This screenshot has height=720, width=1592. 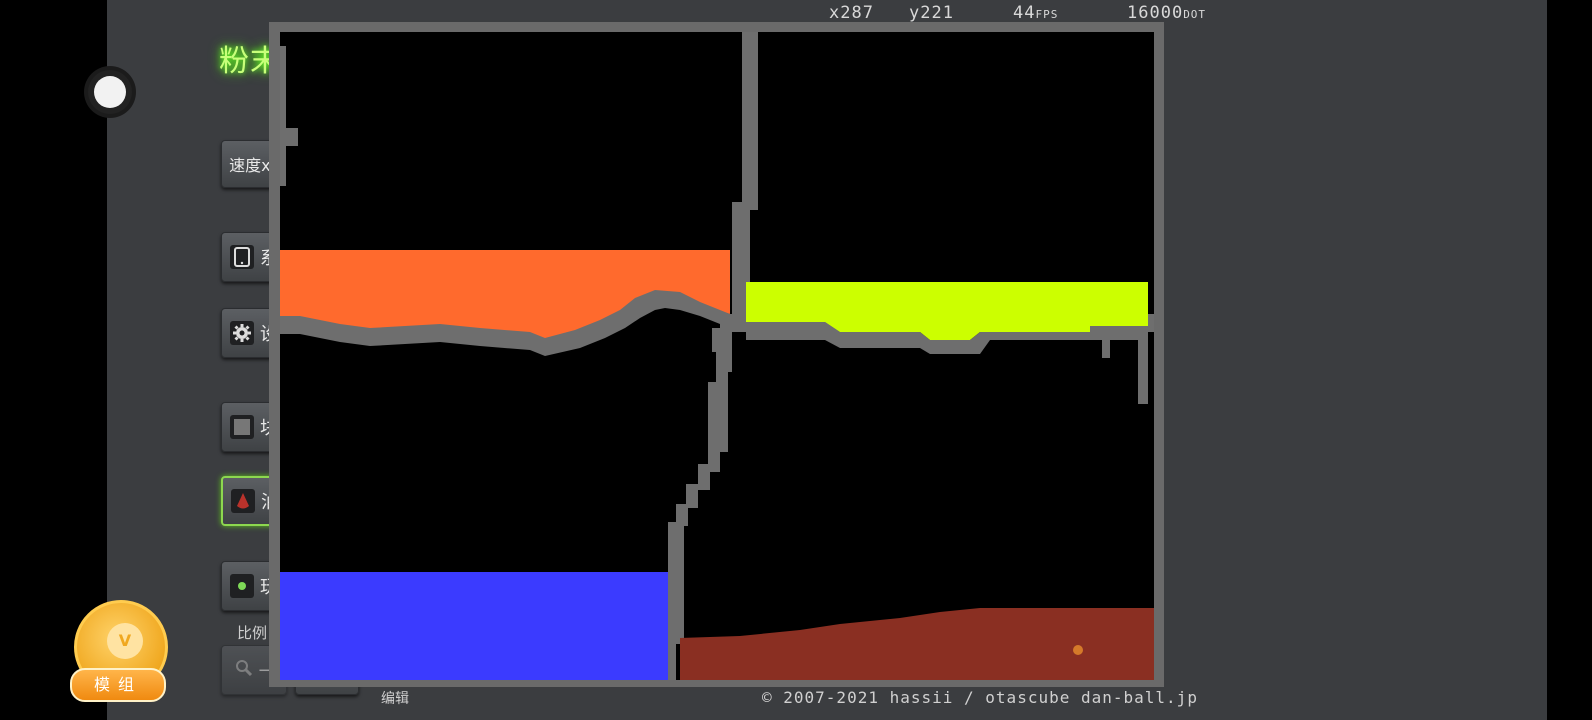 I want to click on tablet-icon, so click(x=242, y=257).